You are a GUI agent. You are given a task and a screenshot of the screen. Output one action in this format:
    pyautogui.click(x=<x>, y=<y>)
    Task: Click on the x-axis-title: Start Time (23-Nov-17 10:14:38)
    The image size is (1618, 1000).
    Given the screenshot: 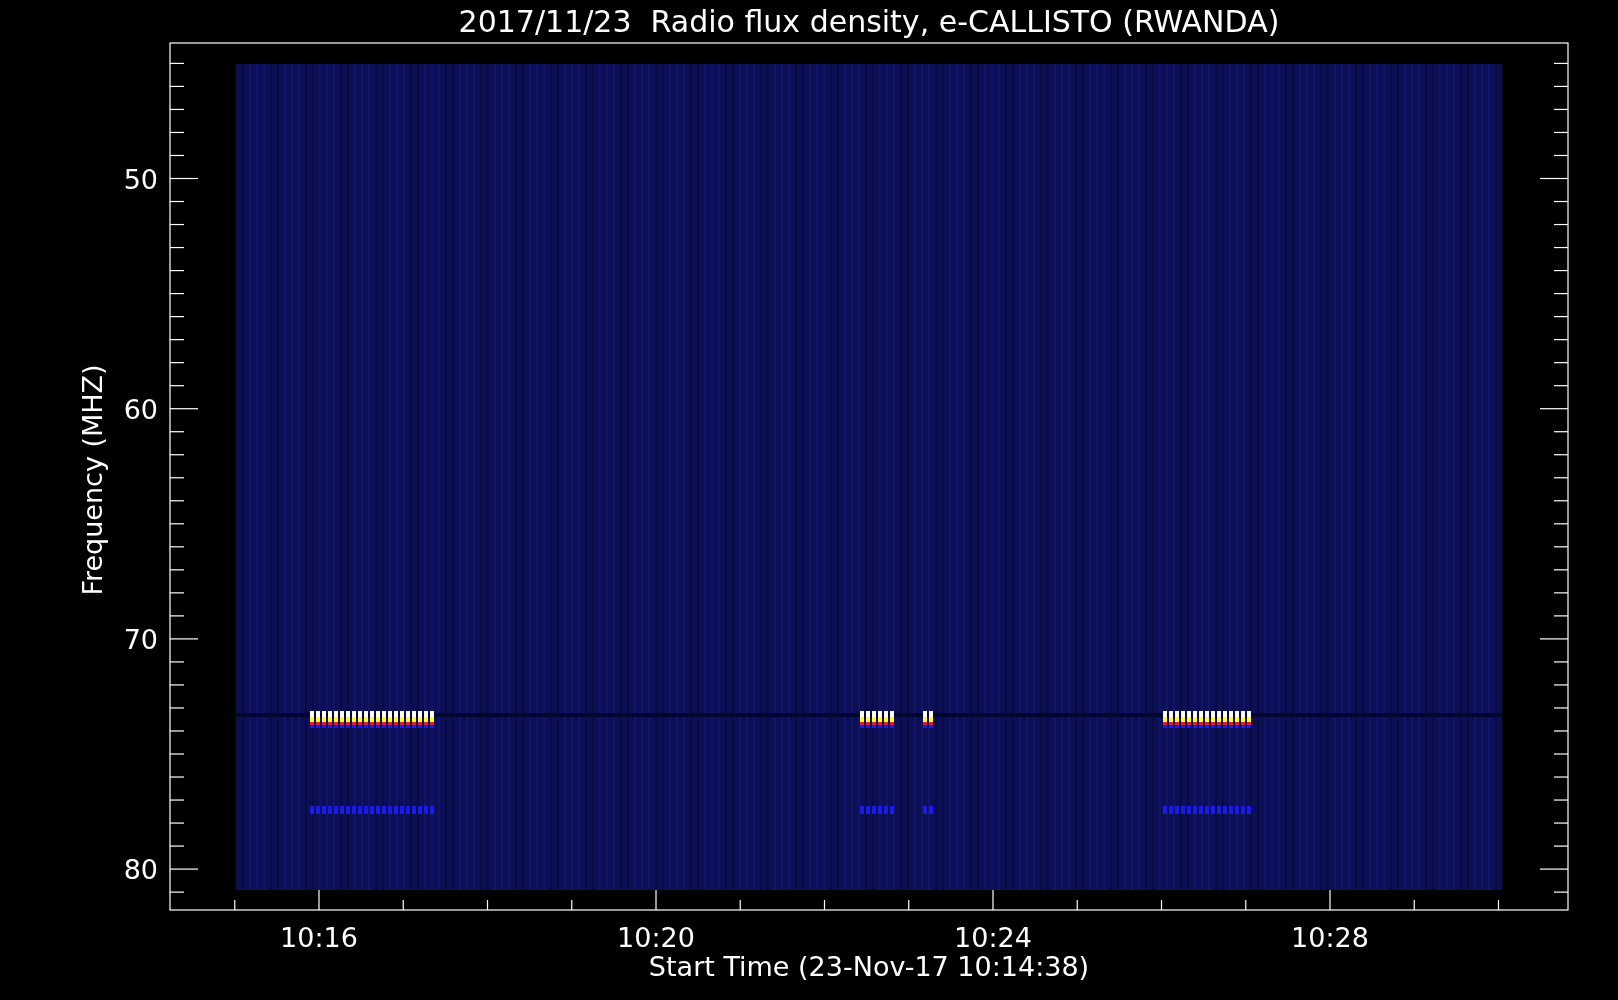 What is the action you would take?
    pyautogui.click(x=869, y=966)
    